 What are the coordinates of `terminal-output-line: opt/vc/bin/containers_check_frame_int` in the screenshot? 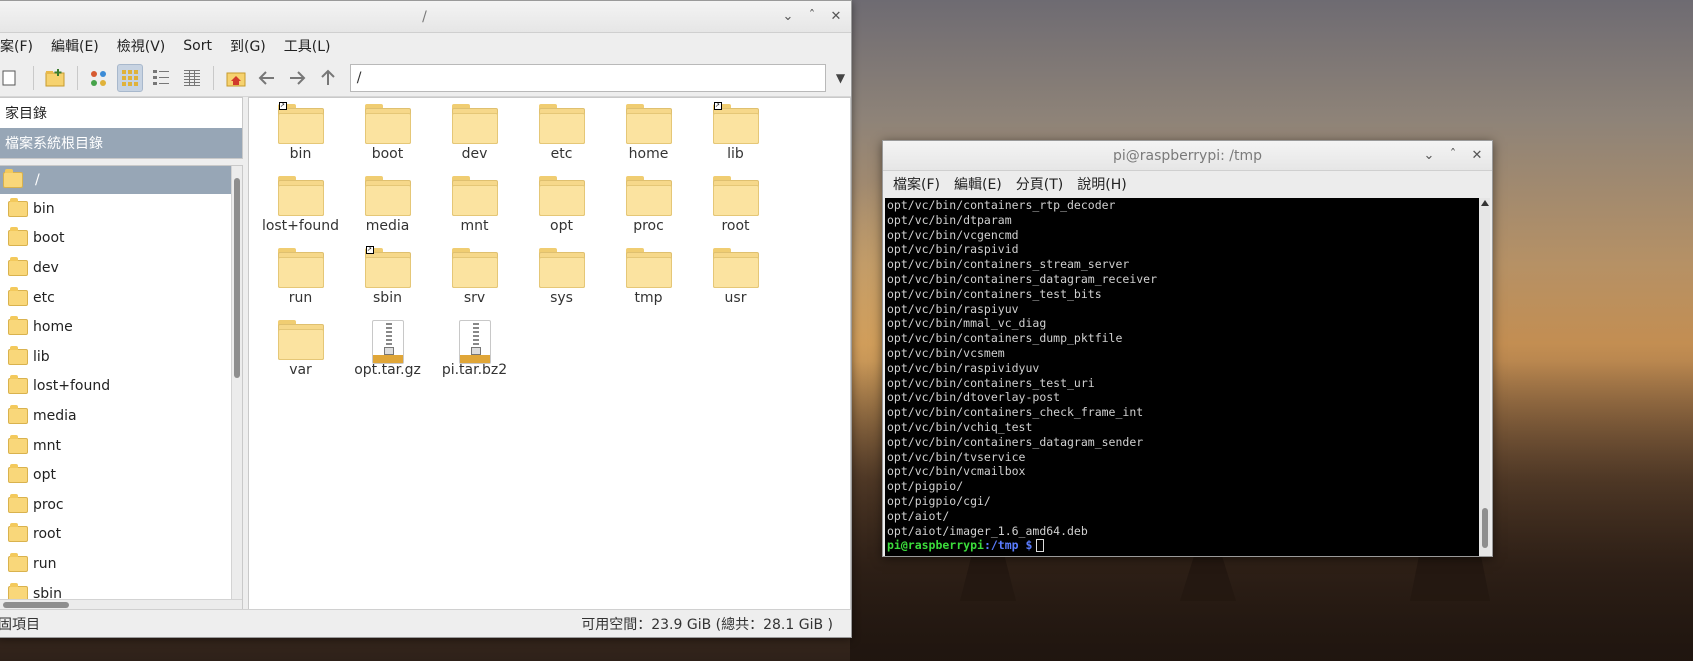 It's located at (1015, 412).